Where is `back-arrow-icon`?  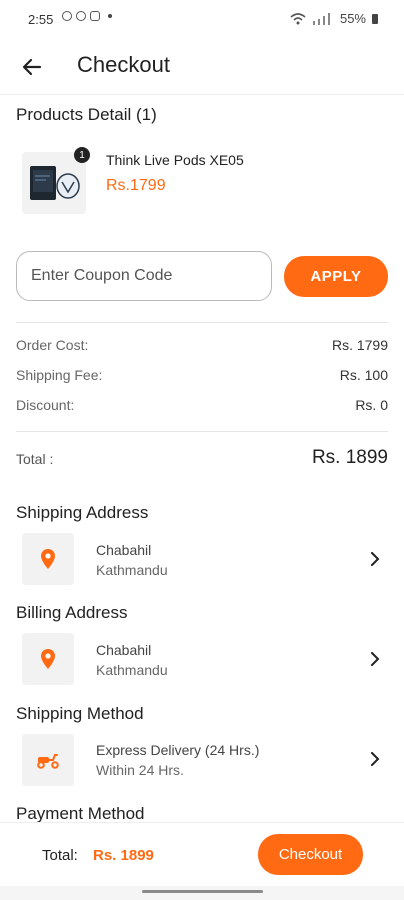 back-arrow-icon is located at coordinates (32, 67).